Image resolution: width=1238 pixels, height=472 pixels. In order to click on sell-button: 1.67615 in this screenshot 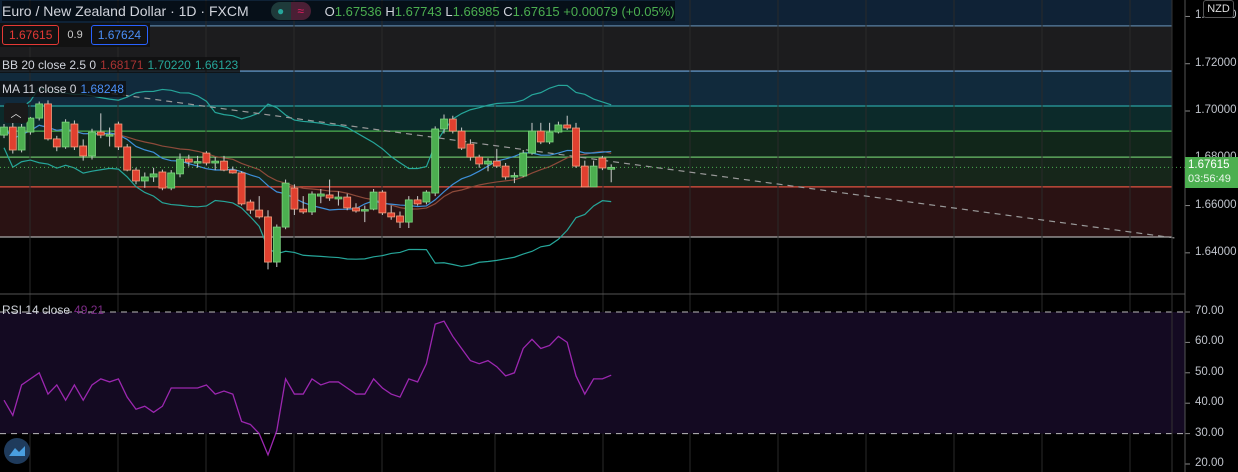, I will do `click(31, 35)`.